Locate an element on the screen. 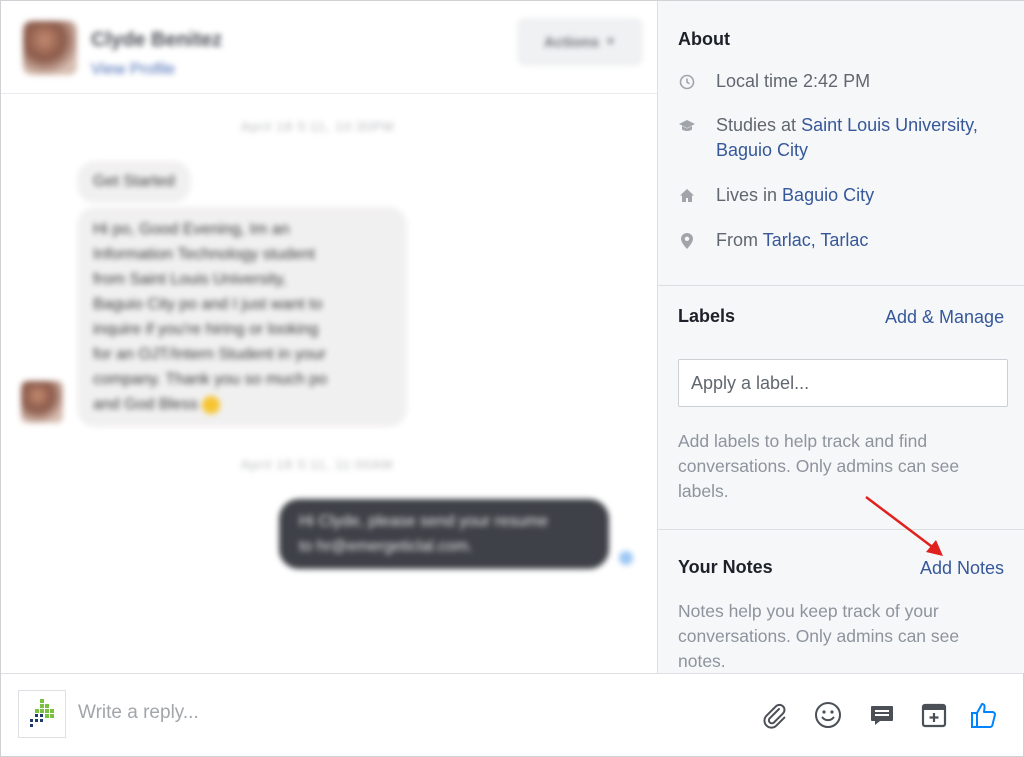 This screenshot has height=757, width=1024. local-time-row: Local time 2:42 PM is located at coordinates (774, 81).